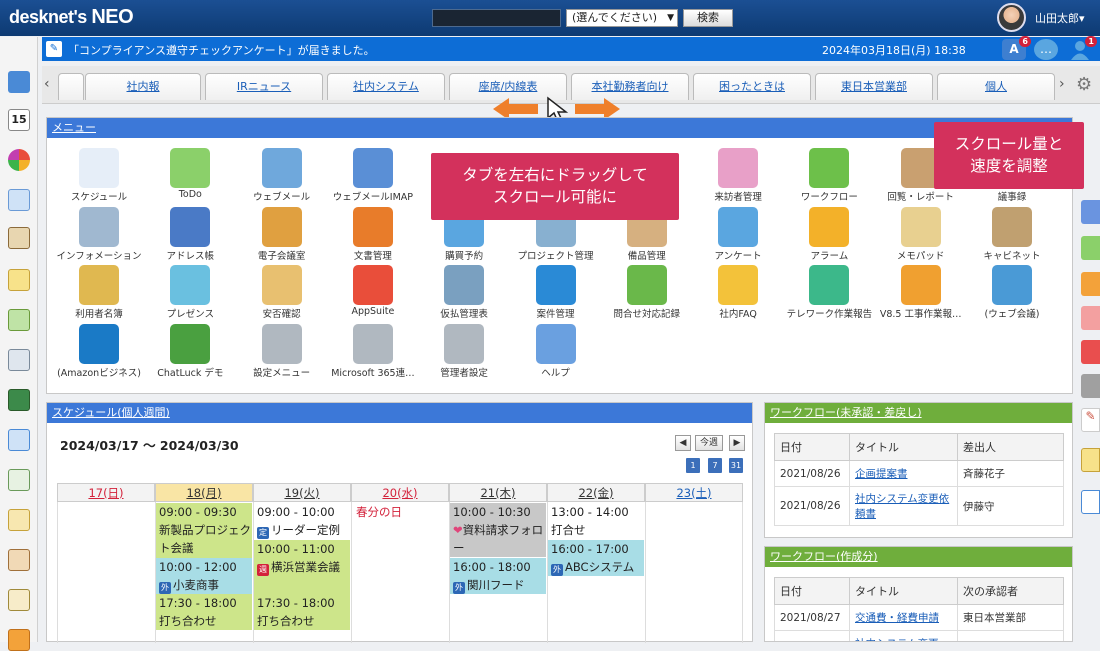 The image size is (1100, 651). What do you see at coordinates (683, 443) in the screenshot?
I see `prev-week-button: ◀` at bounding box center [683, 443].